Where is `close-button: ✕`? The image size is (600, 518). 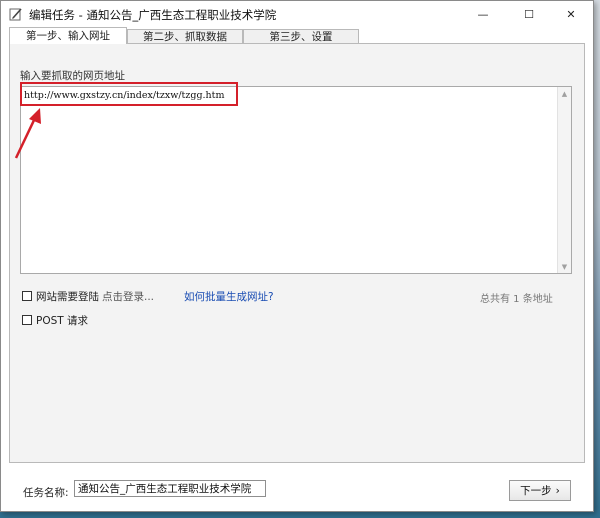 close-button: ✕ is located at coordinates (571, 14).